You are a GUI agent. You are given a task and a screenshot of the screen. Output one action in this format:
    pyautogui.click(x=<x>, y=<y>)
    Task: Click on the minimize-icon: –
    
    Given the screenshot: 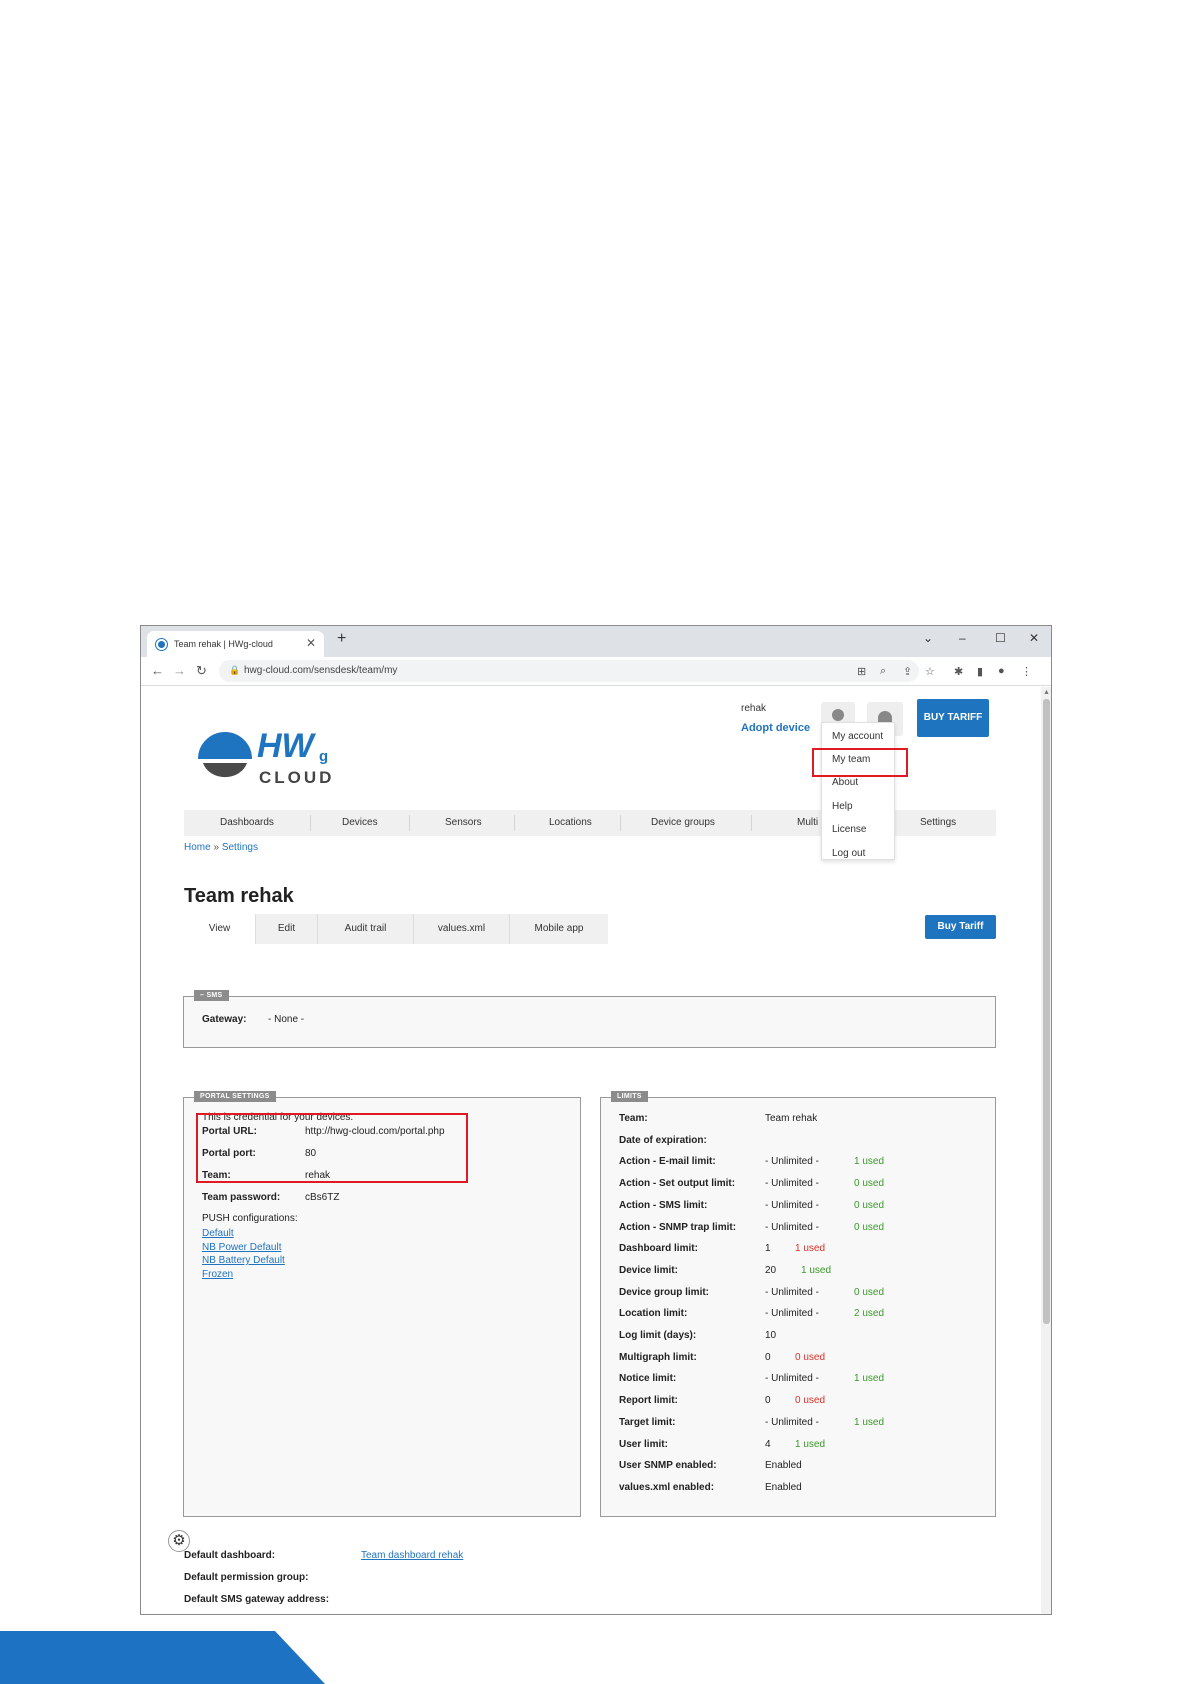 What is the action you would take?
    pyautogui.click(x=962, y=638)
    